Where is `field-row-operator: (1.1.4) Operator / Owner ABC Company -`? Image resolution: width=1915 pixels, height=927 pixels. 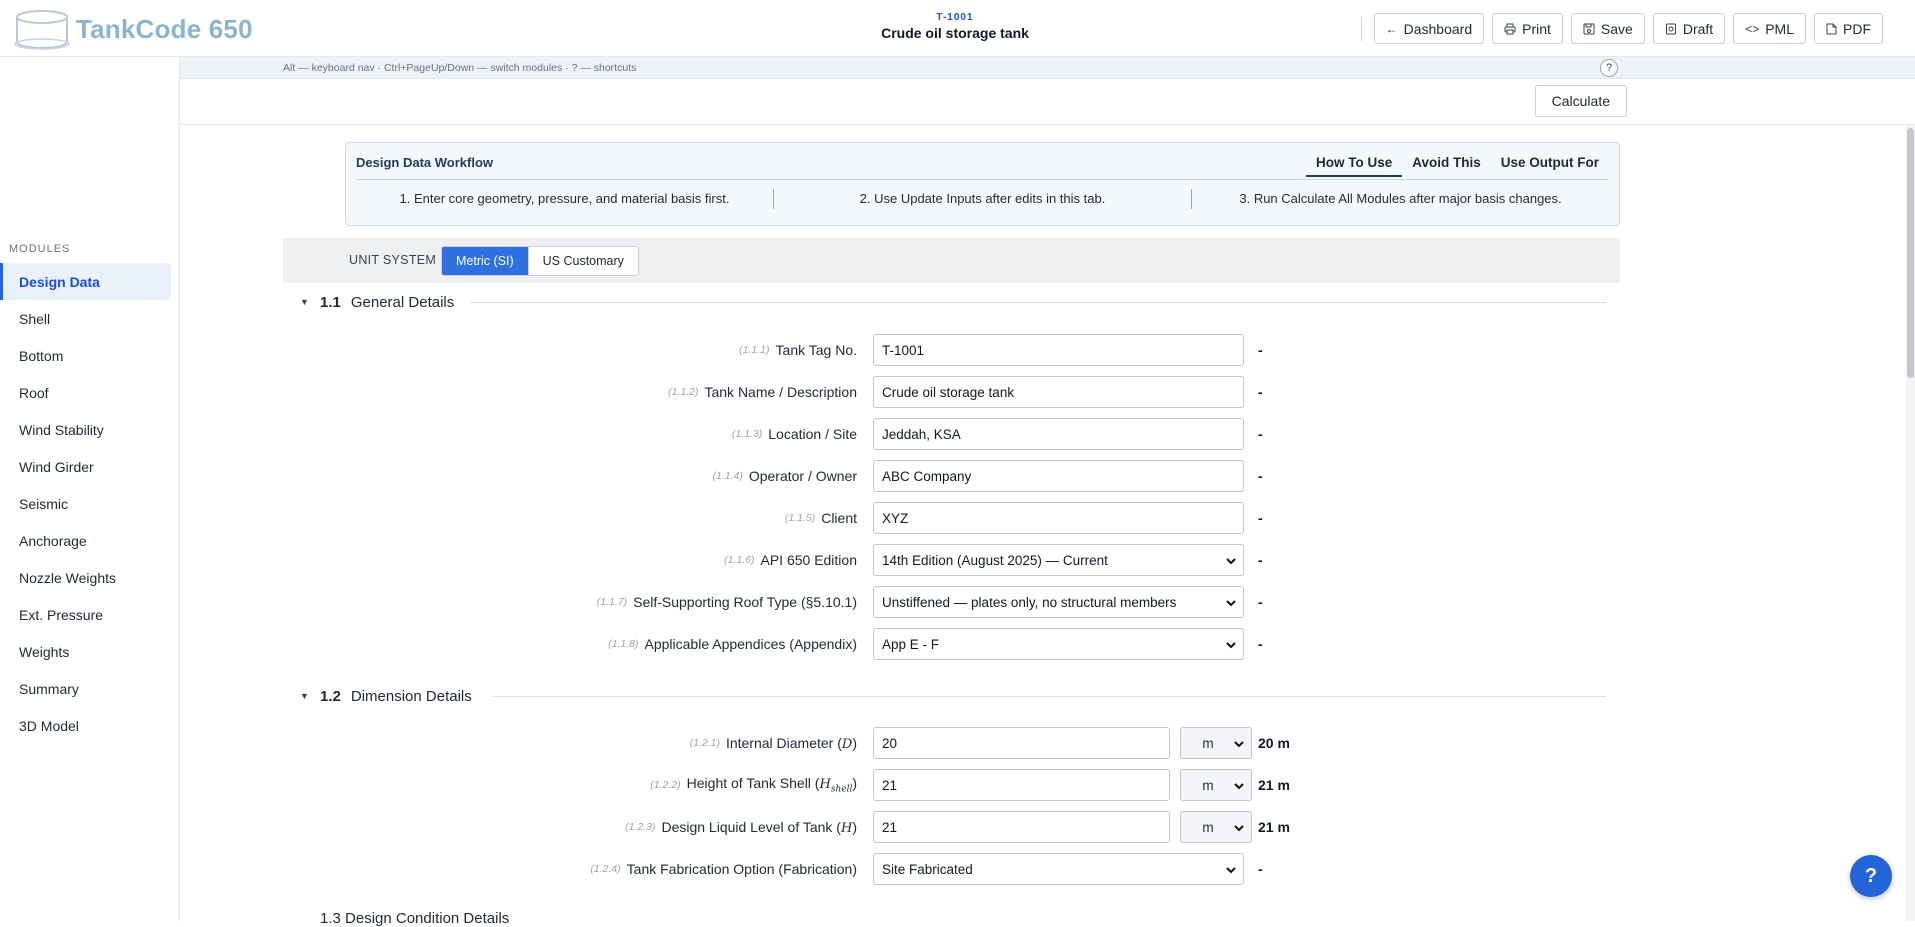 field-row-operator: (1.1.4) Operator / Owner ABC Company - is located at coordinates (951, 476).